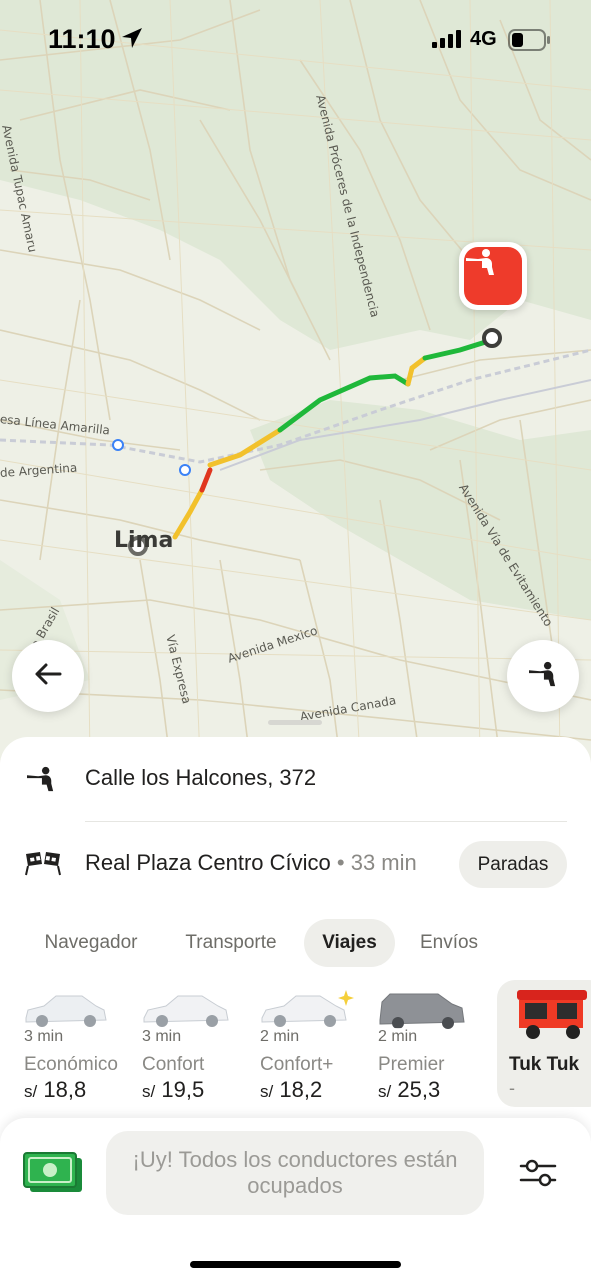  What do you see at coordinates (411, 1064) in the screenshot?
I see `tariff-name: Premier` at bounding box center [411, 1064].